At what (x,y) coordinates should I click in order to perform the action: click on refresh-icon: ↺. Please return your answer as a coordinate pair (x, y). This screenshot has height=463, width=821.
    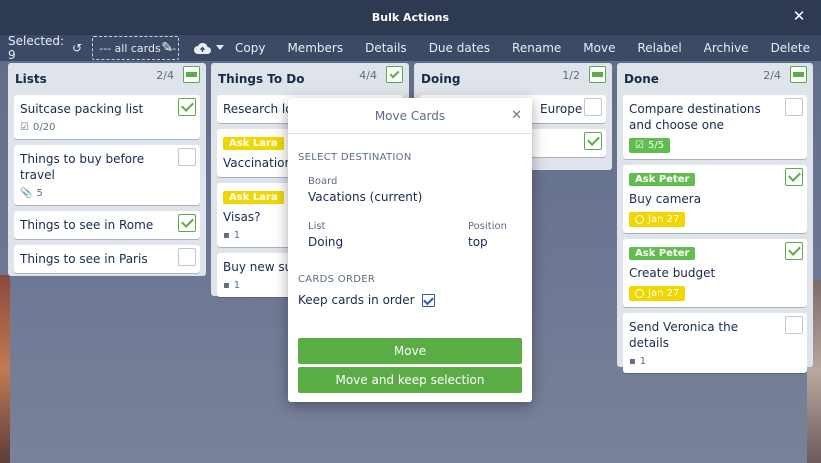
    Looking at the image, I should click on (77, 48).